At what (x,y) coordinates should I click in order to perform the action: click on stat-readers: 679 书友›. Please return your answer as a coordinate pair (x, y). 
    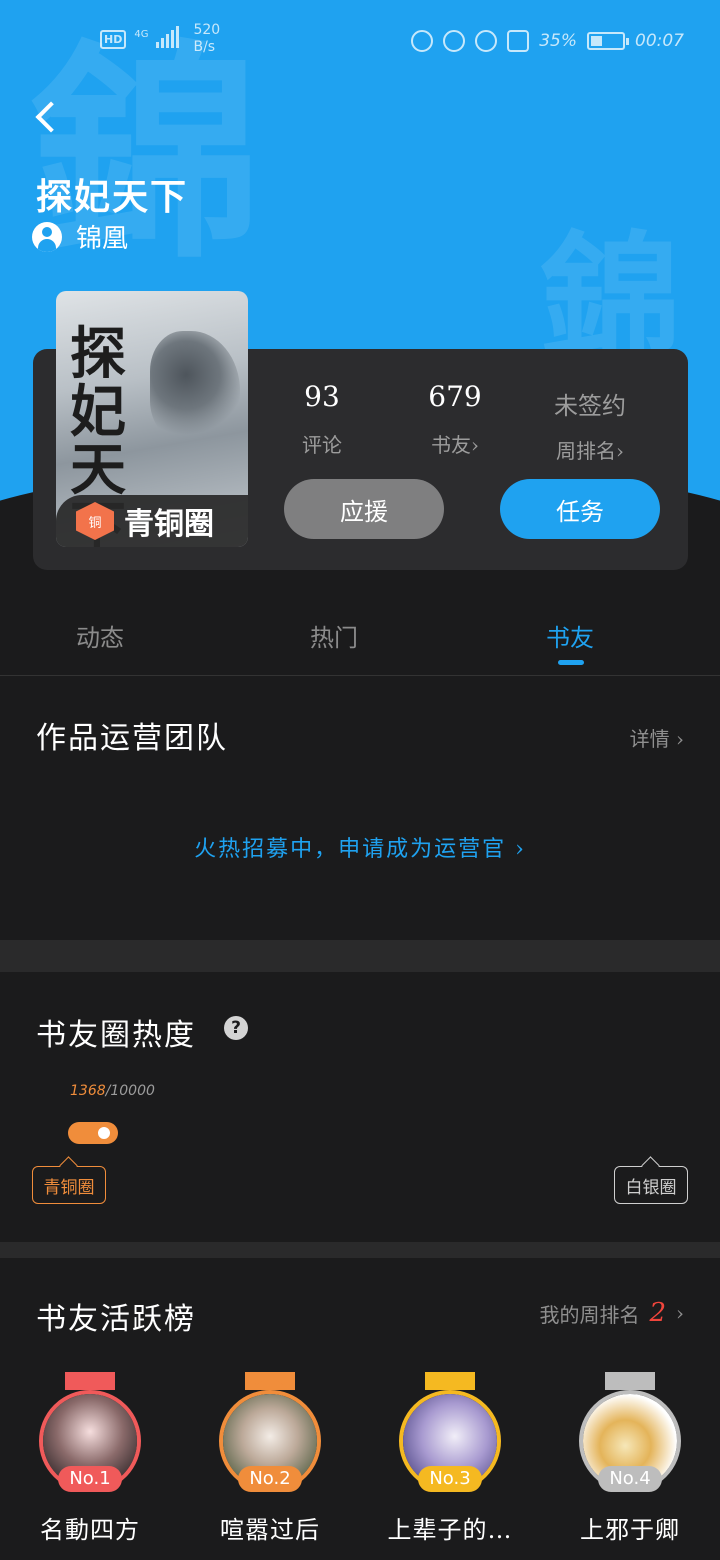
    Looking at the image, I should click on (455, 419).